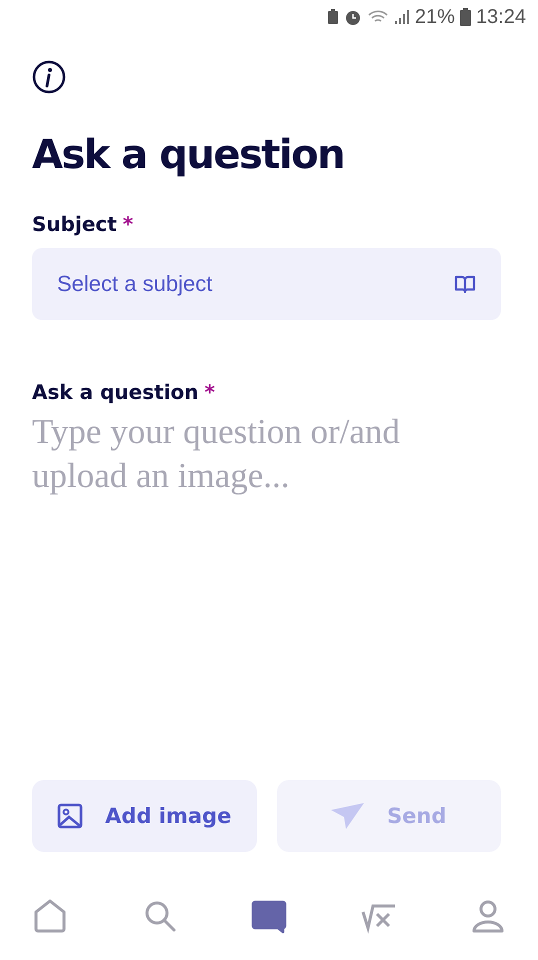 Image resolution: width=538 pixels, height=960 pixels. I want to click on page-title: Ask a question, so click(189, 155).